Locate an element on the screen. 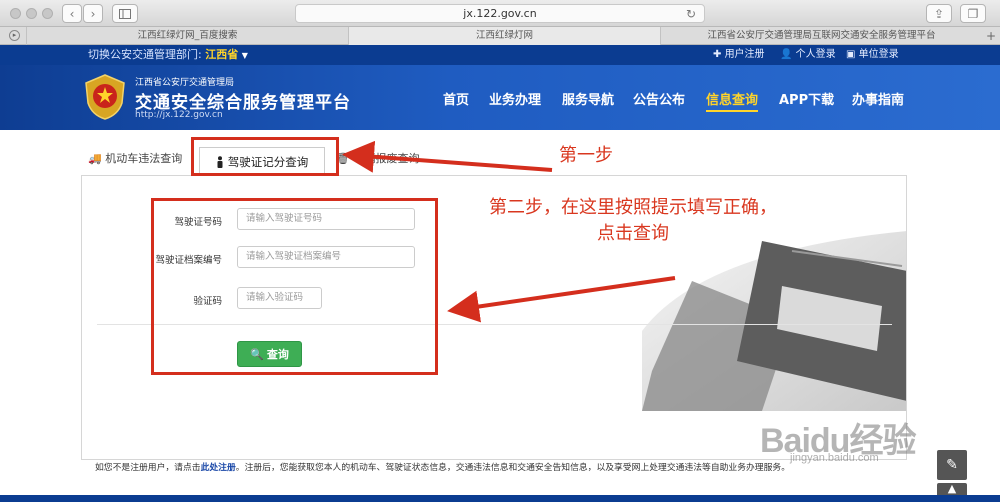  address-text: jx.122.gov.cn is located at coordinates (500, 13).